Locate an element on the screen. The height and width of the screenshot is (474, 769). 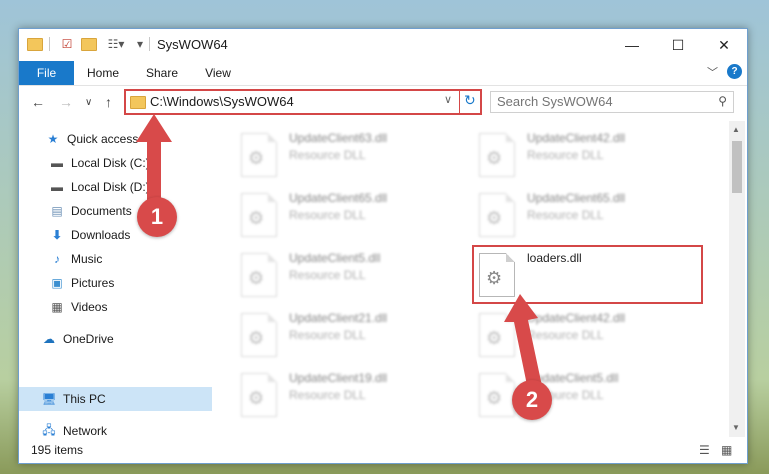
ribbon-tabs: File Home Share View ﹀ ? is located at coordinates (383, 73).